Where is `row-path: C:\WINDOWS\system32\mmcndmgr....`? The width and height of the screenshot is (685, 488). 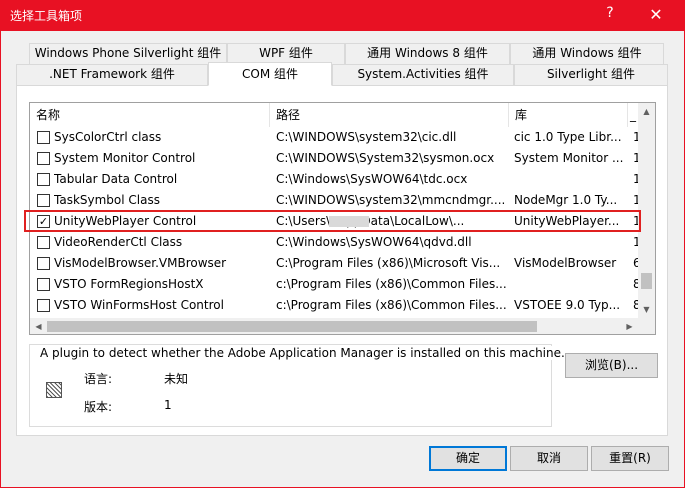 row-path: C:\WINDOWS\system32\mmcndmgr.... is located at coordinates (391, 200).